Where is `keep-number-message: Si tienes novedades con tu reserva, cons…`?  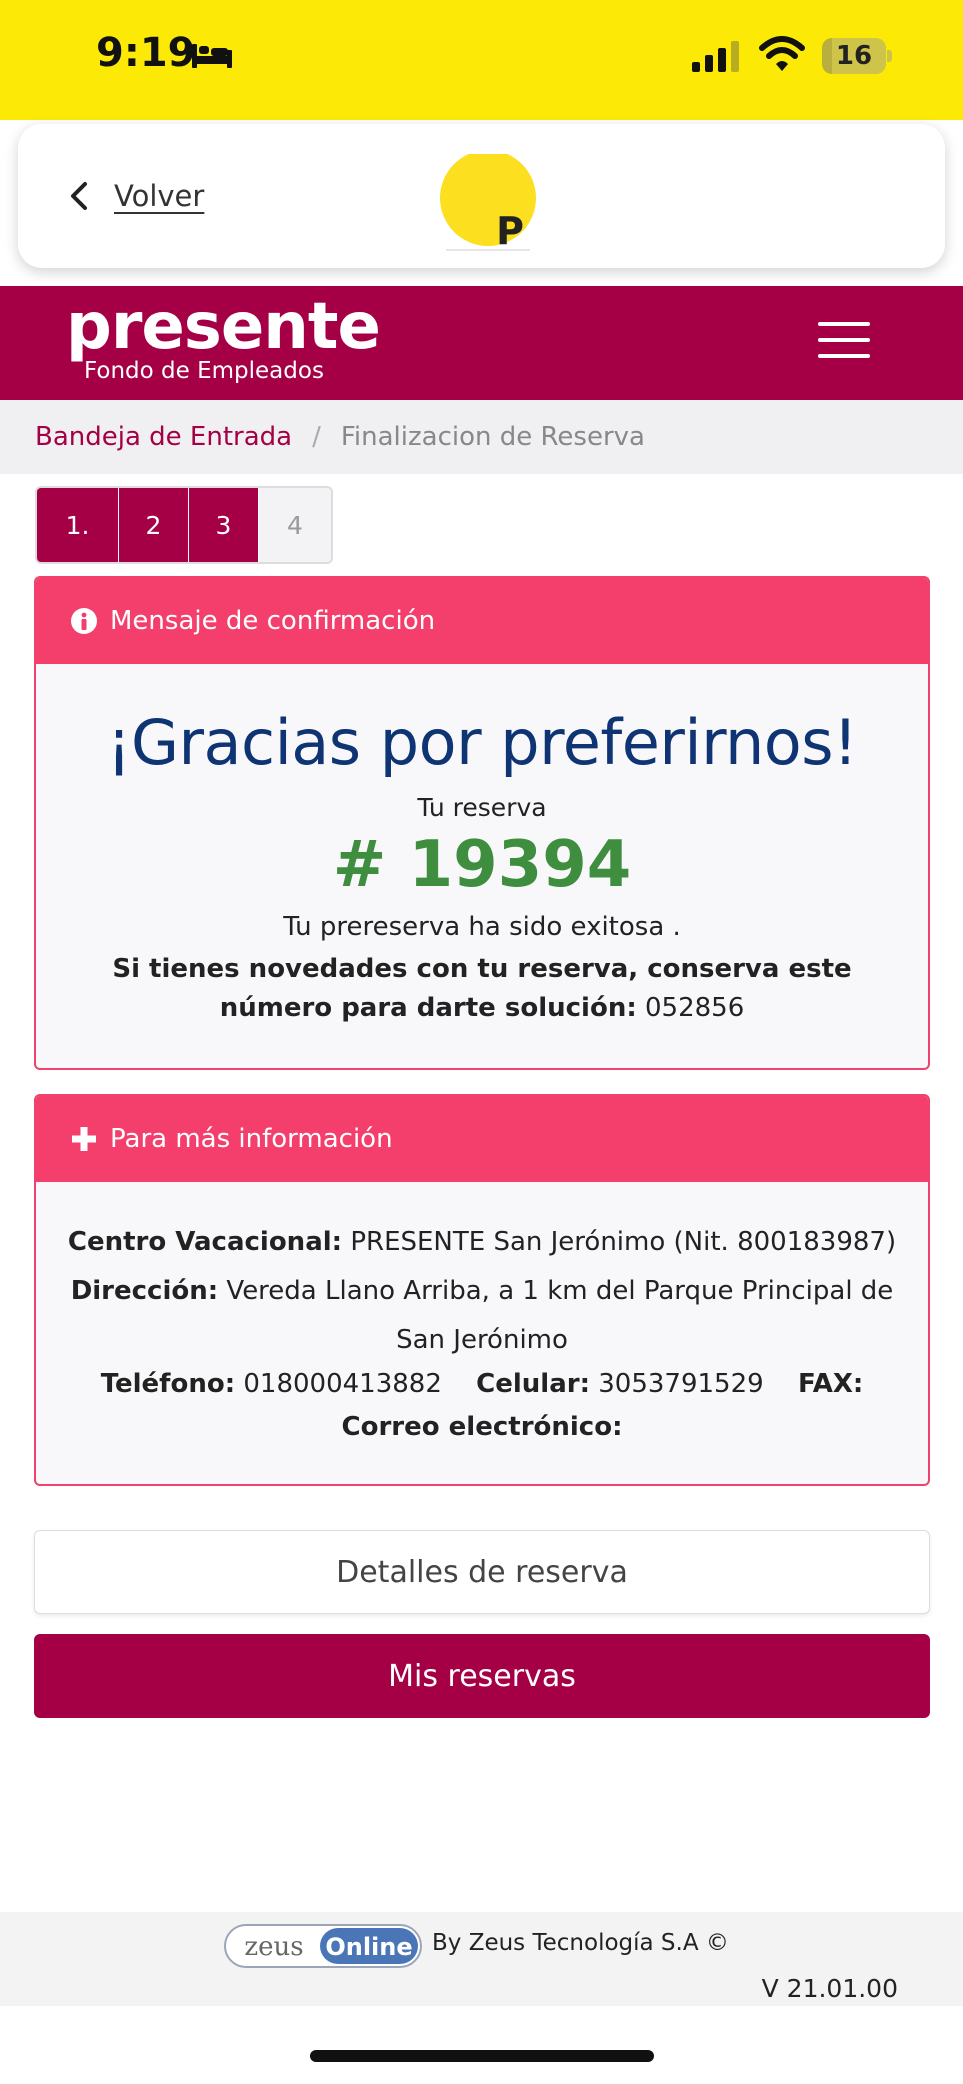 keep-number-message: Si tienes novedades con tu reserva, cons… is located at coordinates (482, 989).